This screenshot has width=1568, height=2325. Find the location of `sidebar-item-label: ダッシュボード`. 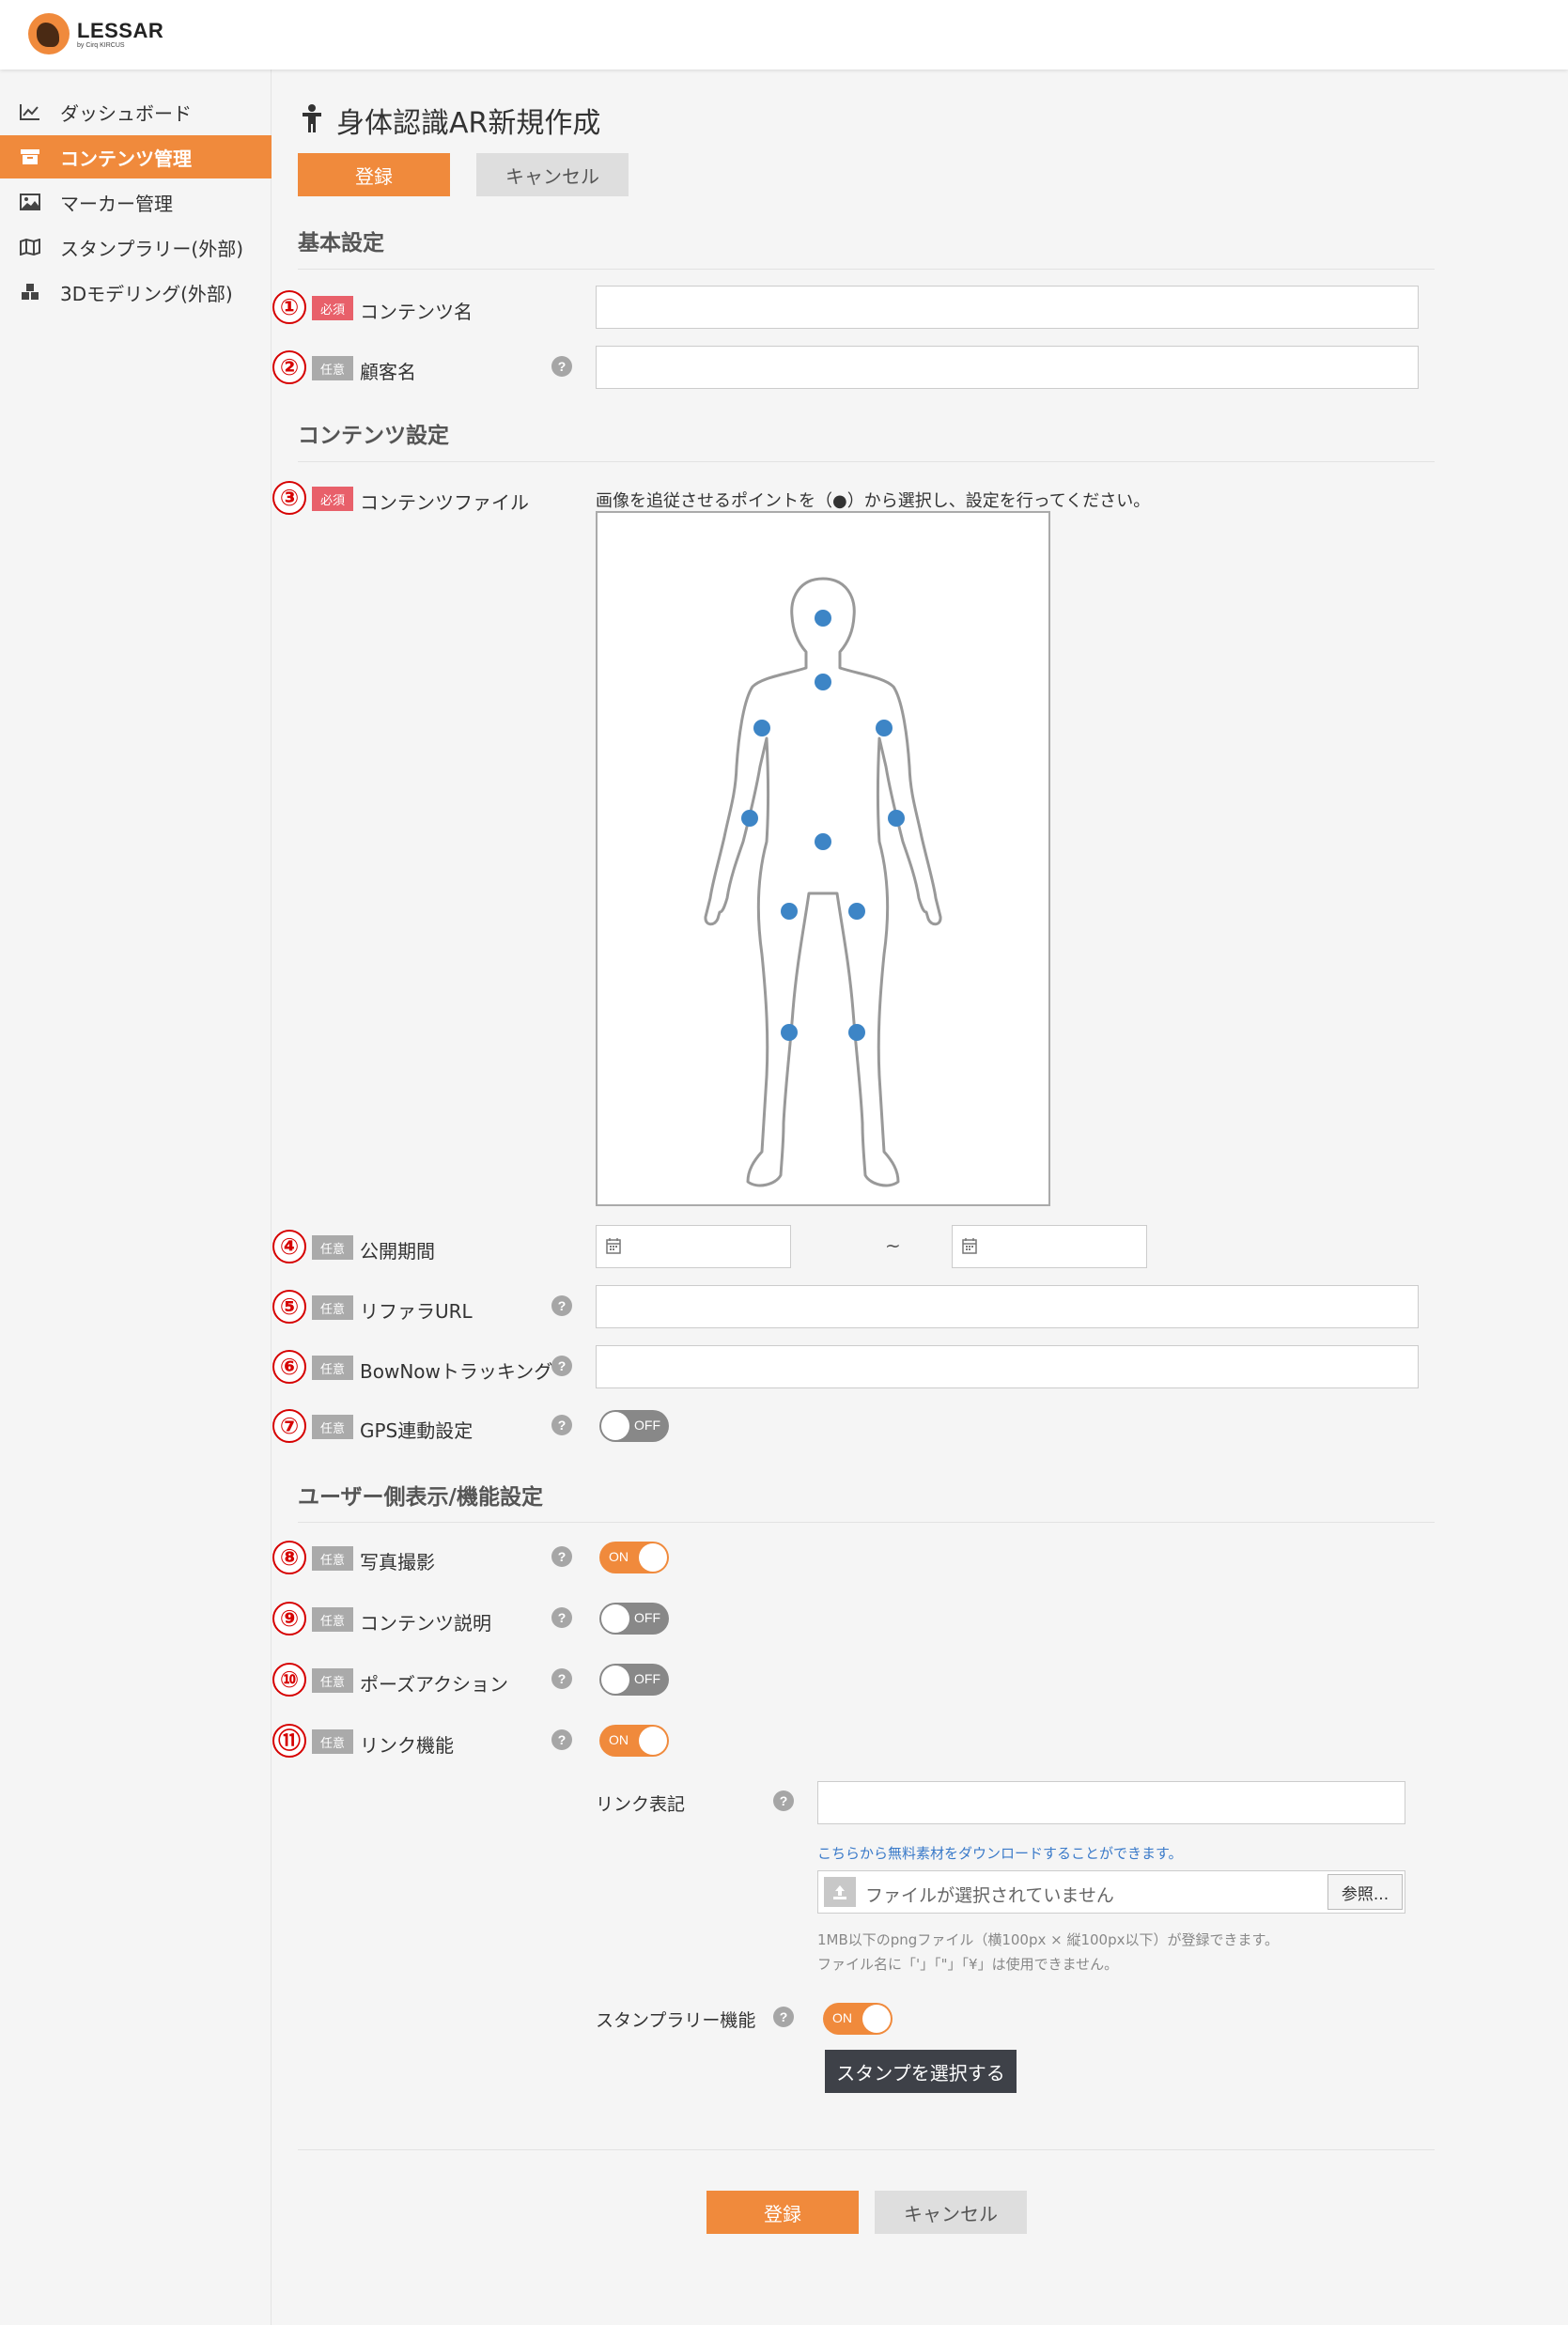

sidebar-item-label: ダッシュボード is located at coordinates (126, 113).